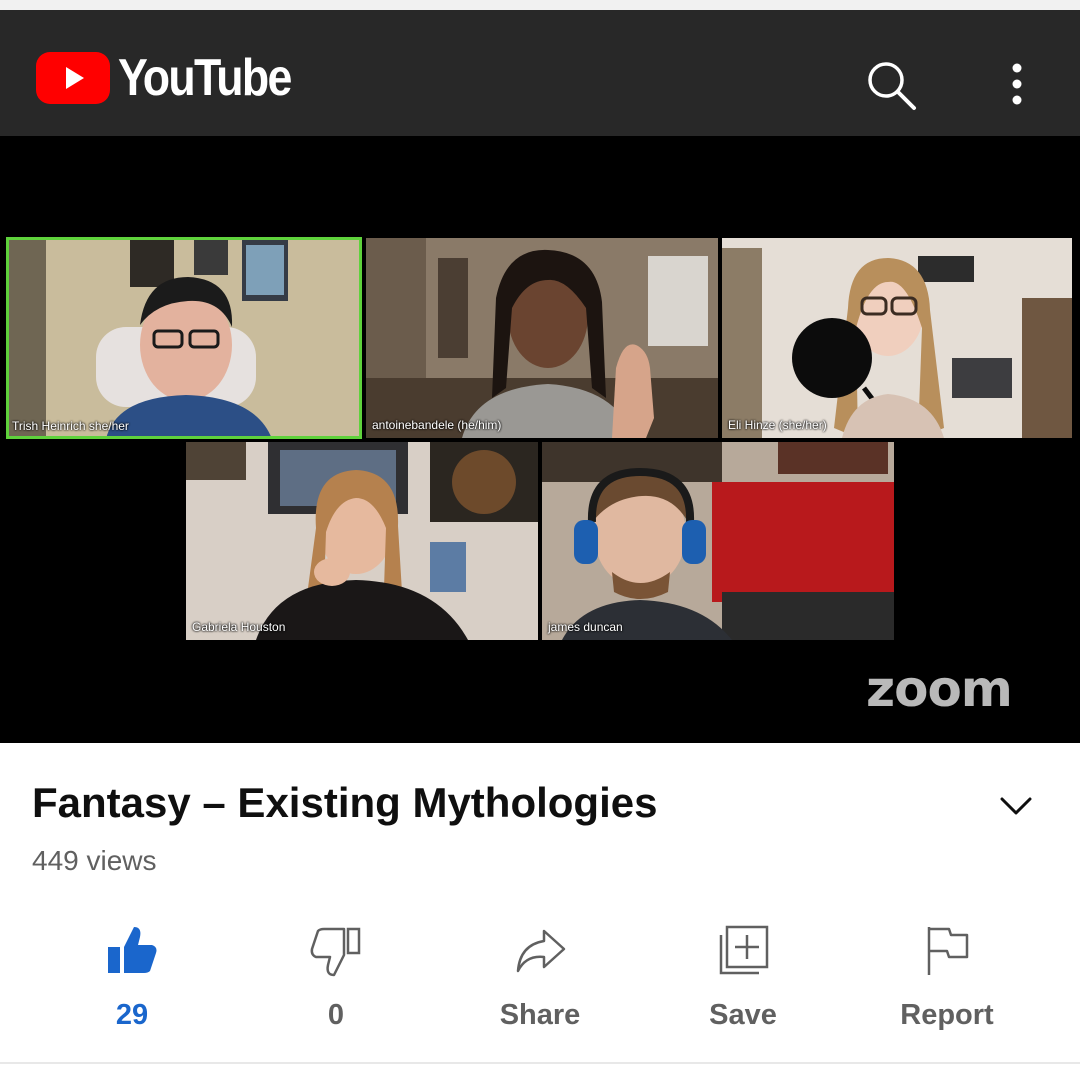 The height and width of the screenshot is (1080, 1080). What do you see at coordinates (540, 5) in the screenshot?
I see `status-strip` at bounding box center [540, 5].